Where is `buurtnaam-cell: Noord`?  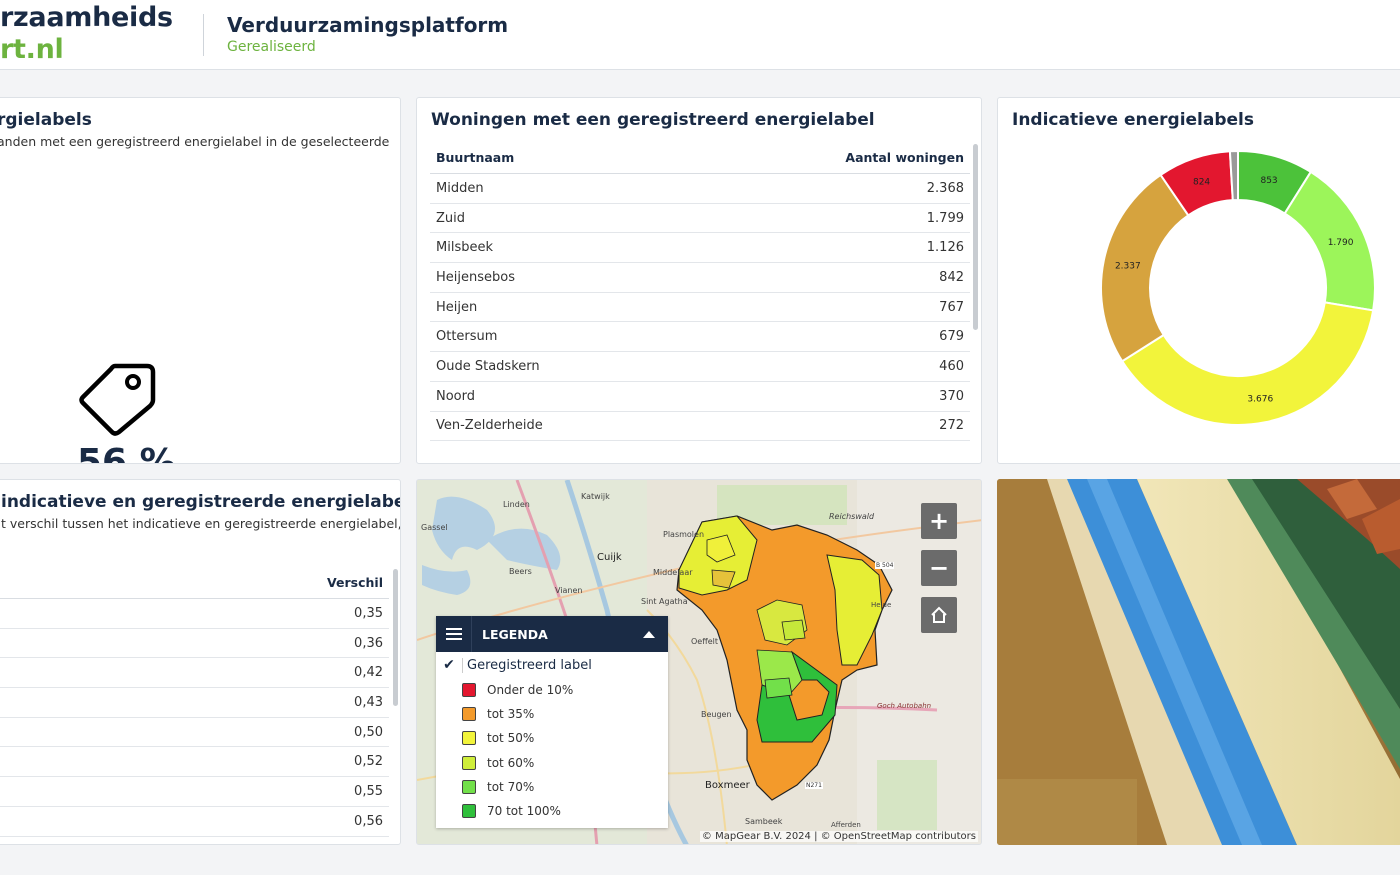 buurtnaam-cell: Noord is located at coordinates (455, 396).